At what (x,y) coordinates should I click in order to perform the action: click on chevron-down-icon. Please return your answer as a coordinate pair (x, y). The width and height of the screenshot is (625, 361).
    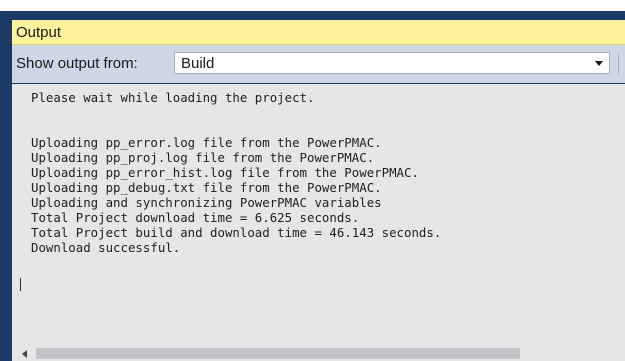
    Looking at the image, I should click on (599, 63).